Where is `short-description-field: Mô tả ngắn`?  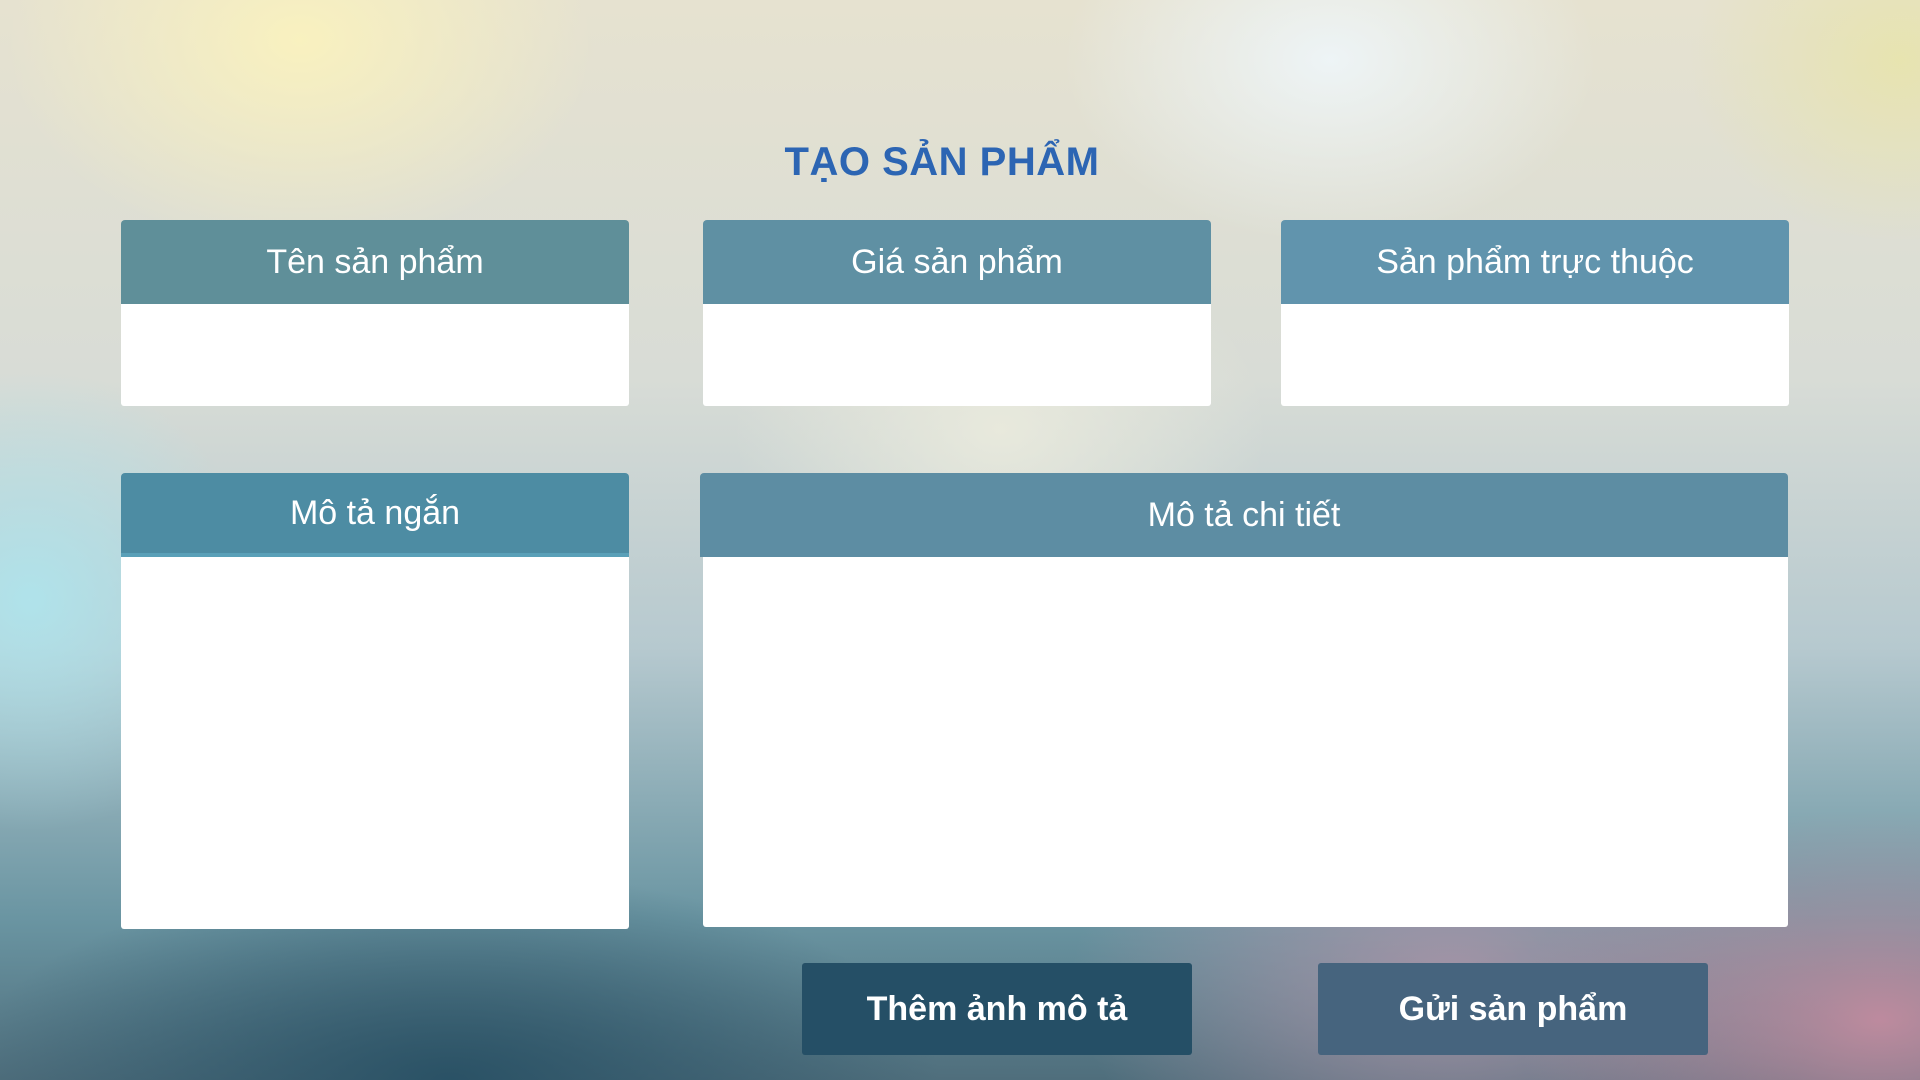 short-description-field: Mô tả ngắn is located at coordinates (375, 701).